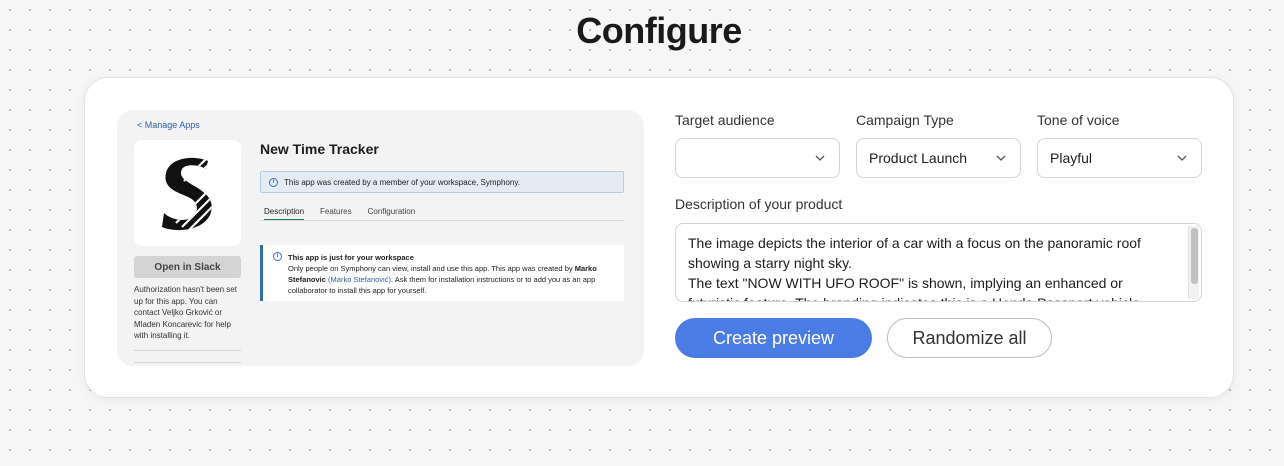  Describe the element at coordinates (725, 120) in the screenshot. I see `target-audience-label: Target audience` at that location.